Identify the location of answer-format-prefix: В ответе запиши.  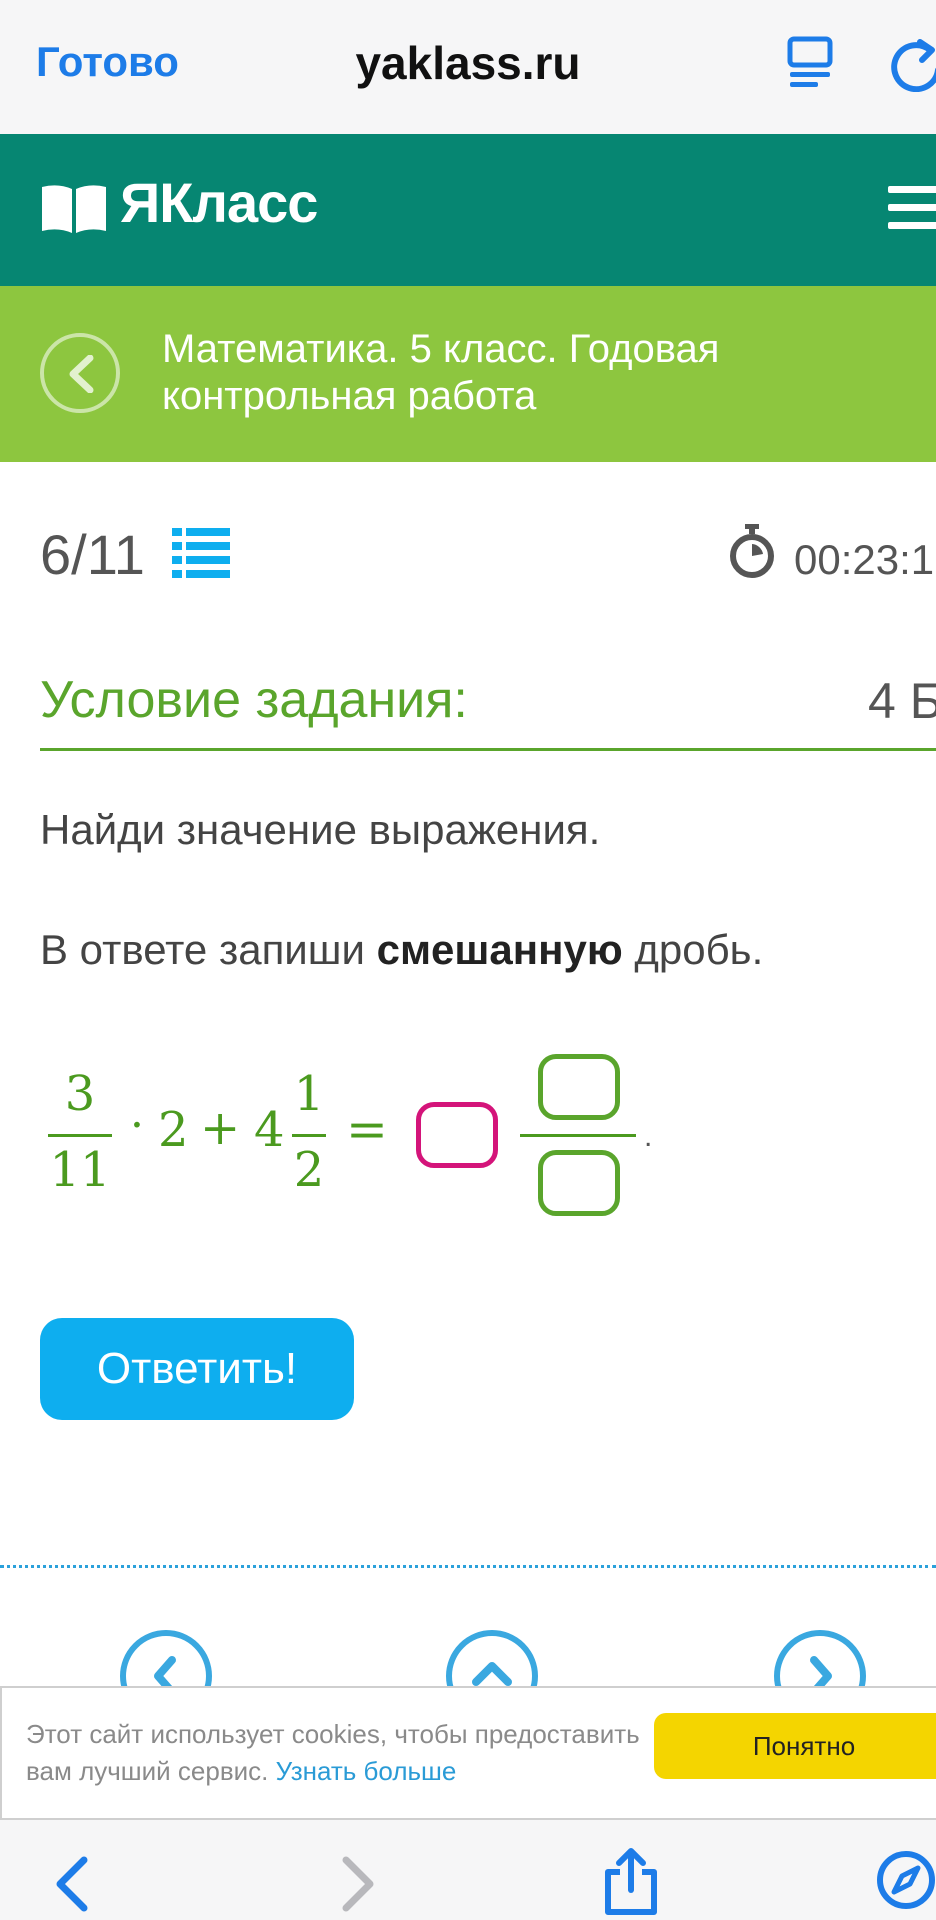
(208, 949).